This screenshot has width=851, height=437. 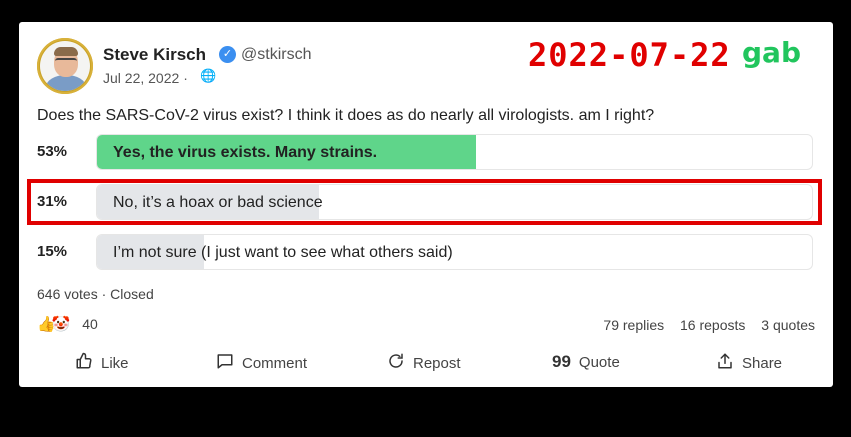 I want to click on comment-icon, so click(x=225, y=363).